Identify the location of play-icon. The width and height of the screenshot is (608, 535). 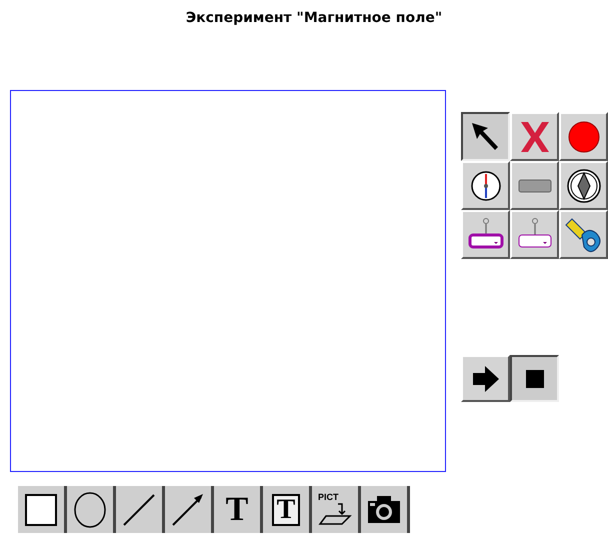
(485, 379).